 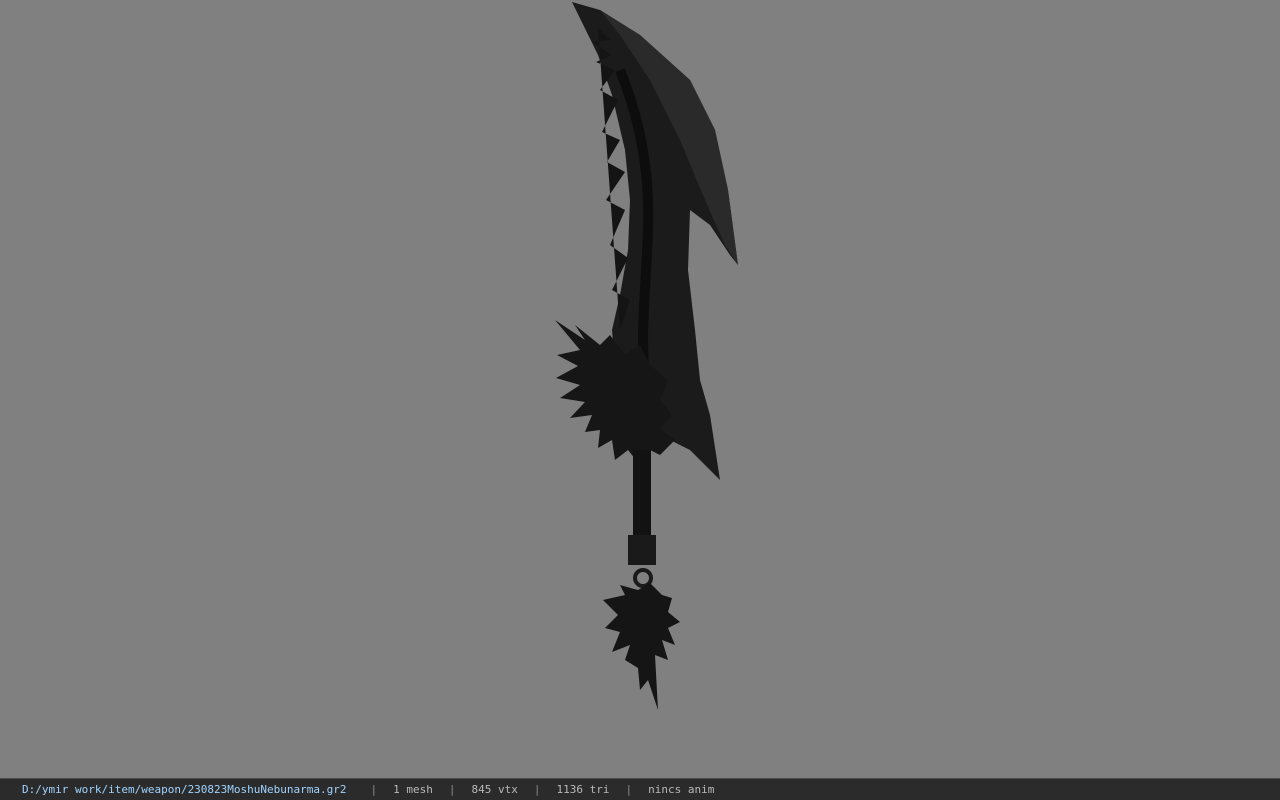 What do you see at coordinates (642, 550) in the screenshot?
I see `weapon-handle-wrap` at bounding box center [642, 550].